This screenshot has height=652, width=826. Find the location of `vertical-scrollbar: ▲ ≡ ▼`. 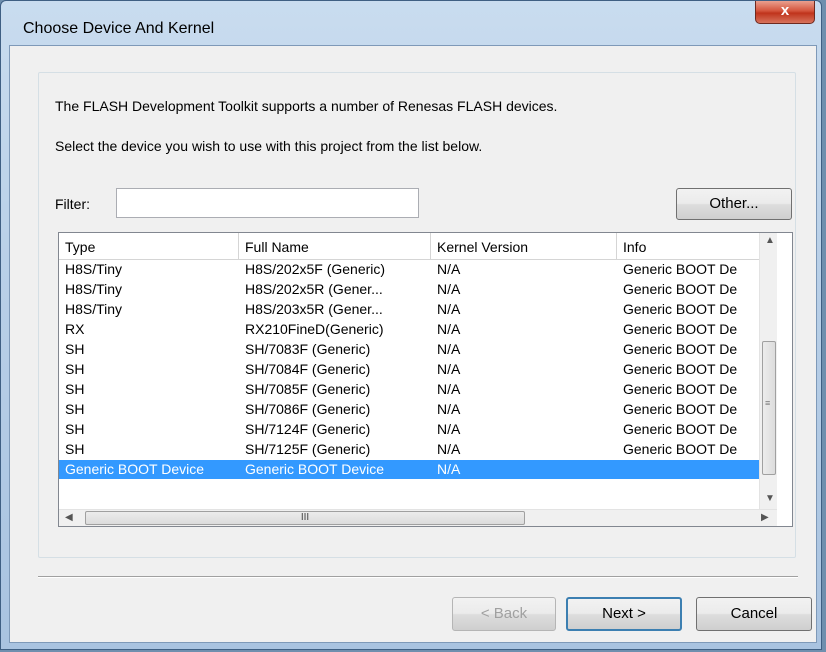

vertical-scrollbar: ▲ ≡ ▼ is located at coordinates (768, 371).